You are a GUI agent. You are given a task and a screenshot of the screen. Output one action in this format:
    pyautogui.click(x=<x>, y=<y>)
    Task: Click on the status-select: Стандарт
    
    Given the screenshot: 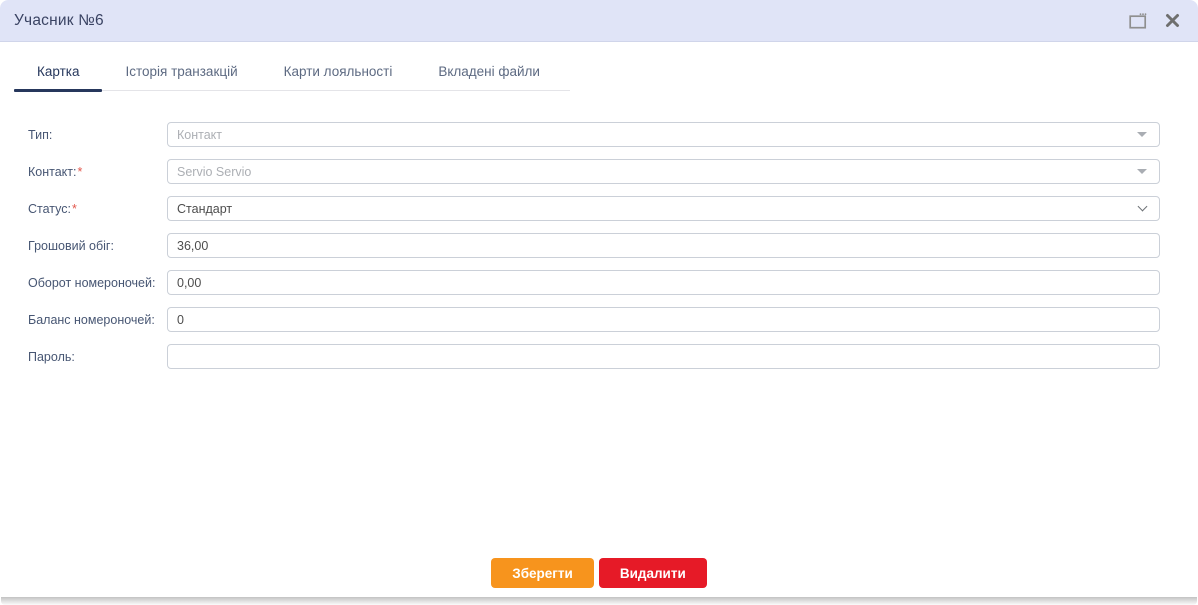 What is the action you would take?
    pyautogui.click(x=663, y=208)
    